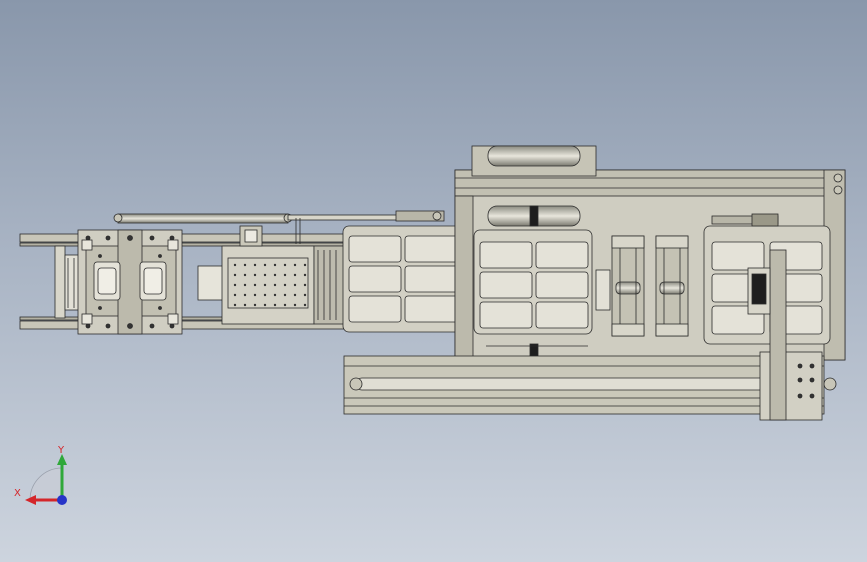 This screenshot has height=562, width=867. Describe the element at coordinates (17, 493) in the screenshot. I see `x-axis-label: X` at that location.